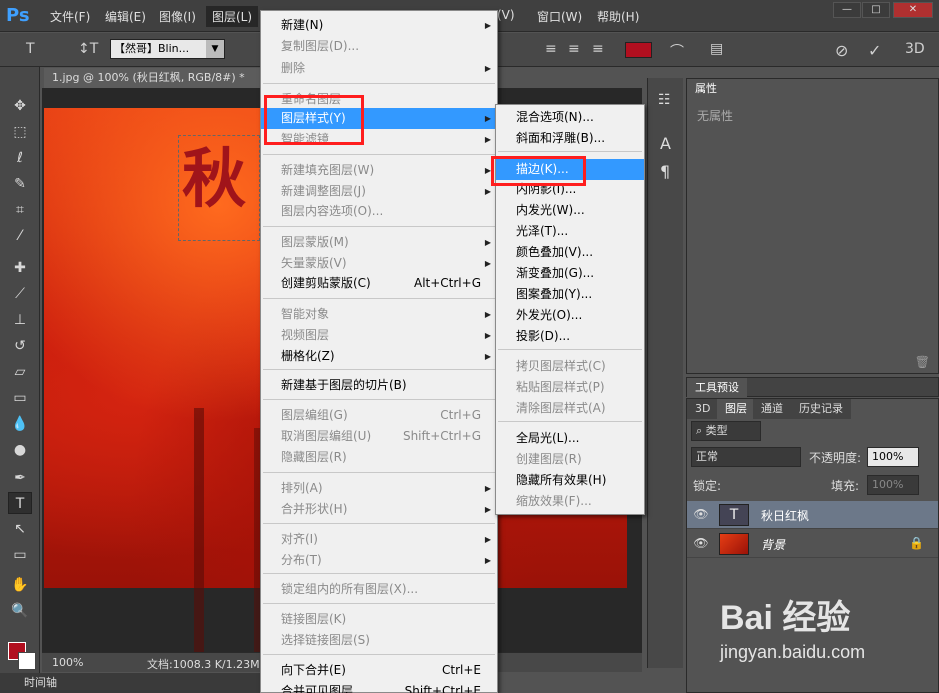 The height and width of the screenshot is (693, 939). Describe the element at coordinates (20, 478) in the screenshot. I see `pen-tool-icon: ✒` at that location.